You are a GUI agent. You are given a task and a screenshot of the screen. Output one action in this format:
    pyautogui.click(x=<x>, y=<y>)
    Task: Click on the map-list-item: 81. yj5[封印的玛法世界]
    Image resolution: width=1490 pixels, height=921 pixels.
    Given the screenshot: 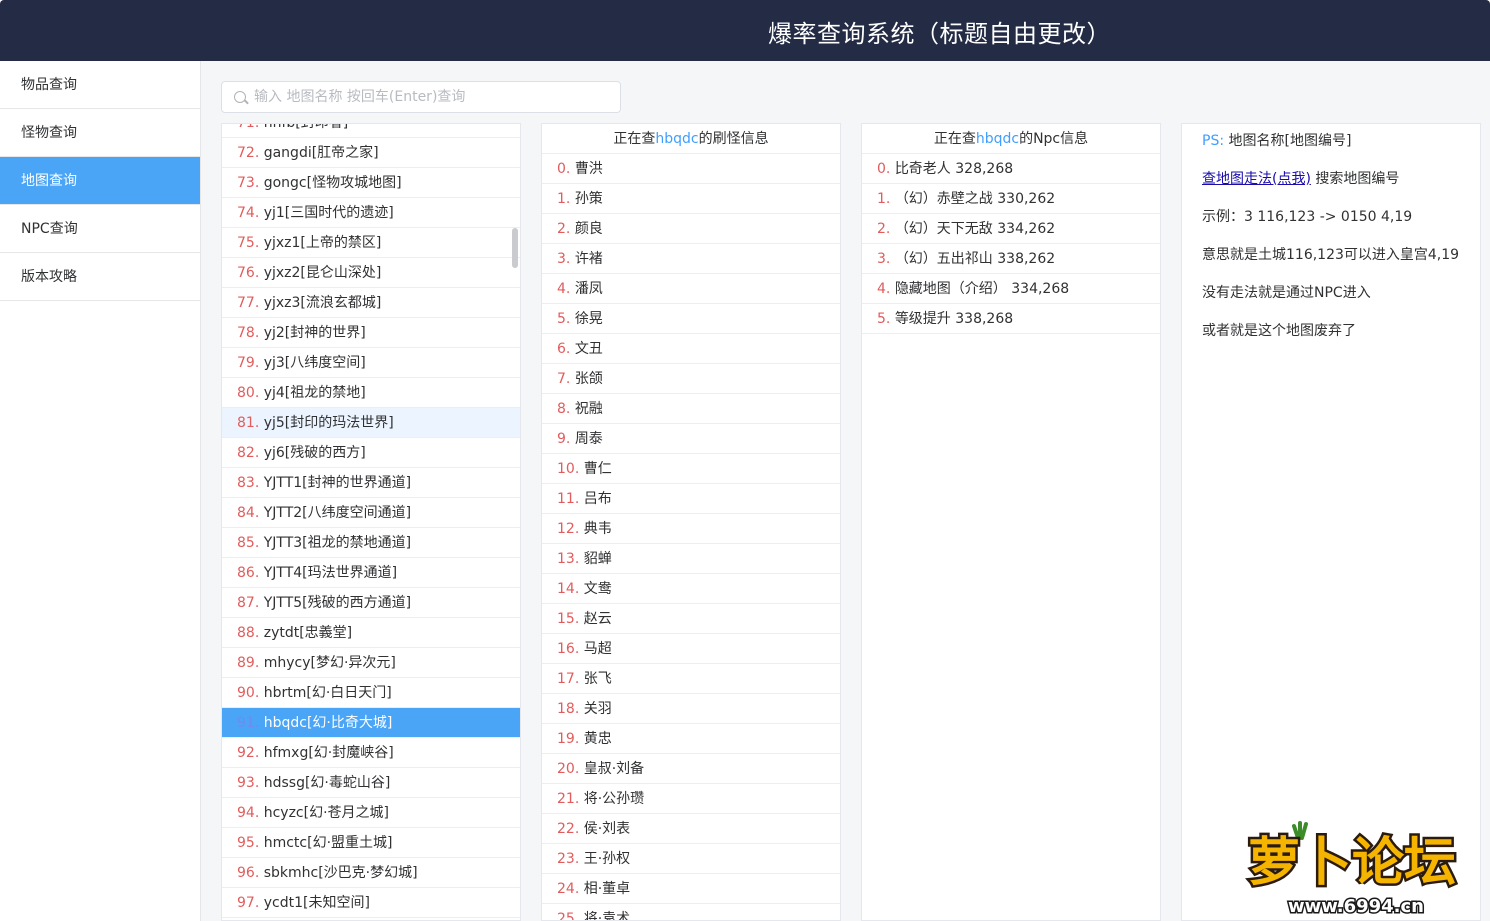 What is the action you would take?
    pyautogui.click(x=371, y=423)
    